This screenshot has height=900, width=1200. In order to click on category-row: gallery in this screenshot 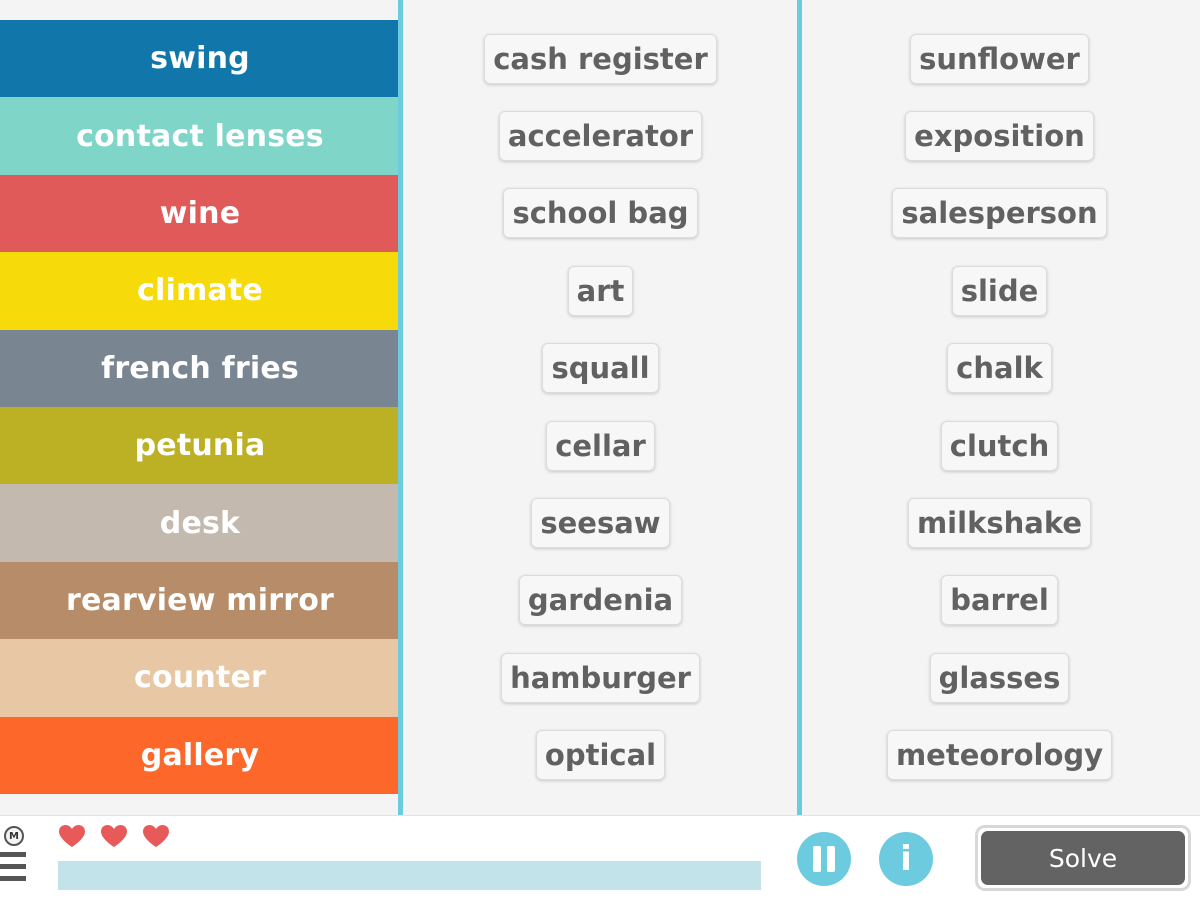, I will do `click(200, 755)`.